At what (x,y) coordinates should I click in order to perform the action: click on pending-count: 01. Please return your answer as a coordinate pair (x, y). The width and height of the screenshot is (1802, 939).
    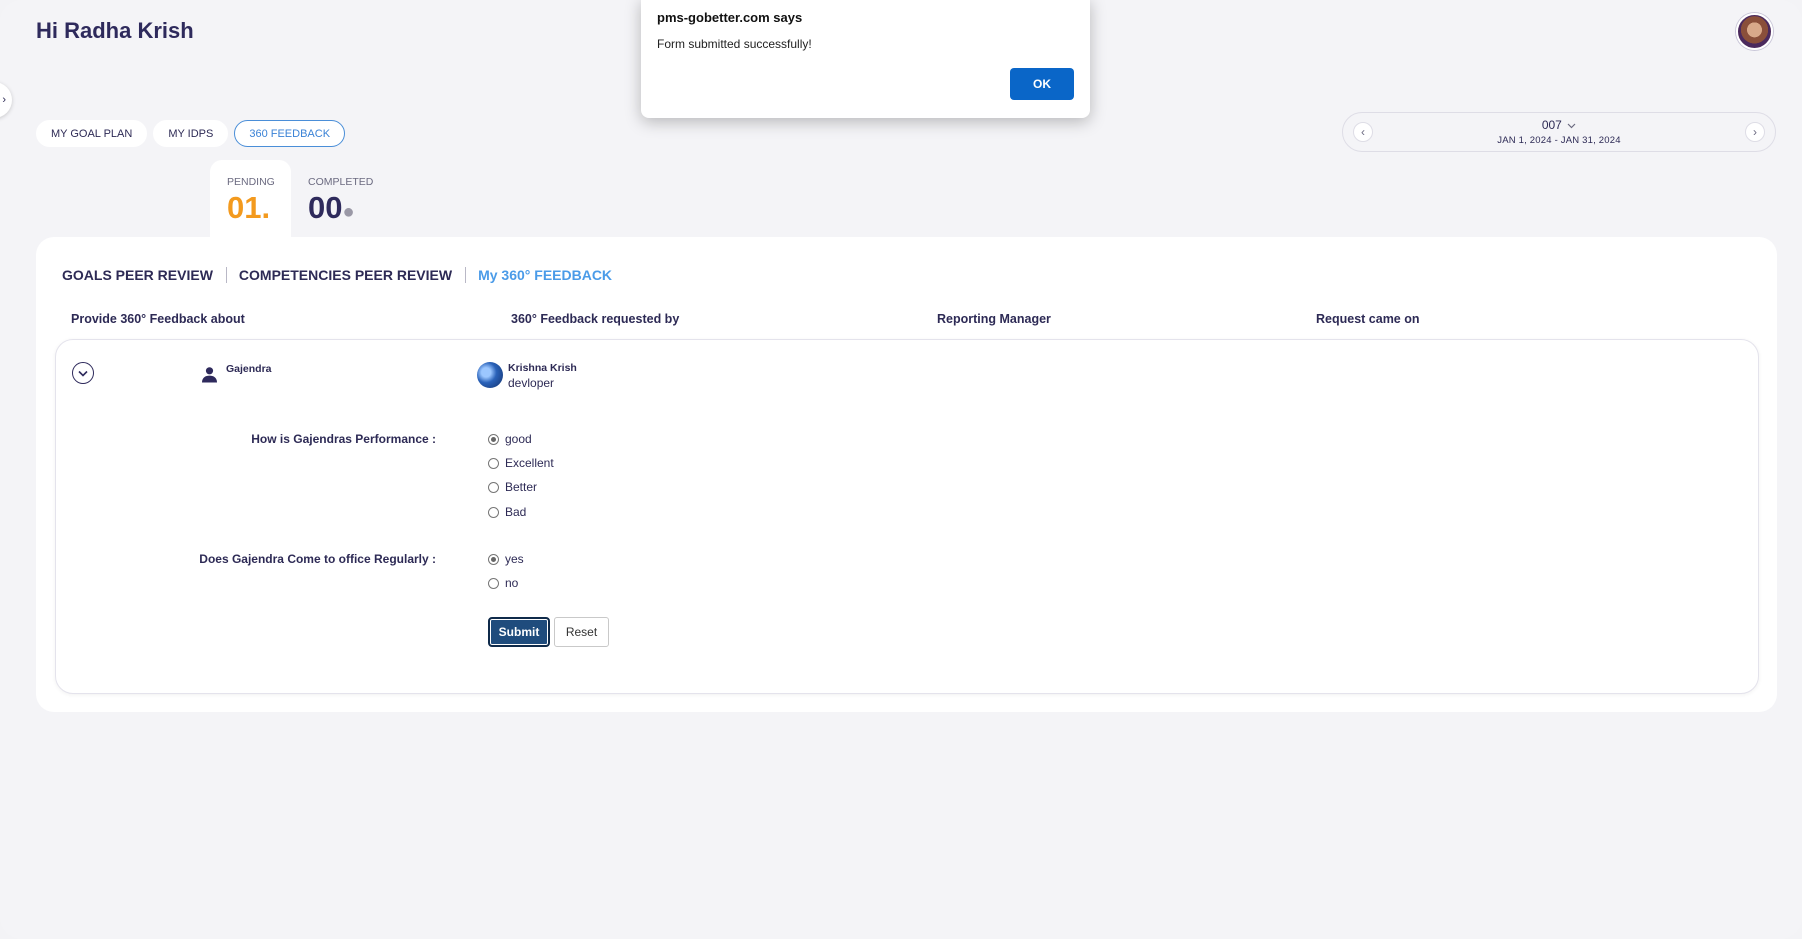
    Looking at the image, I should click on (244, 207).